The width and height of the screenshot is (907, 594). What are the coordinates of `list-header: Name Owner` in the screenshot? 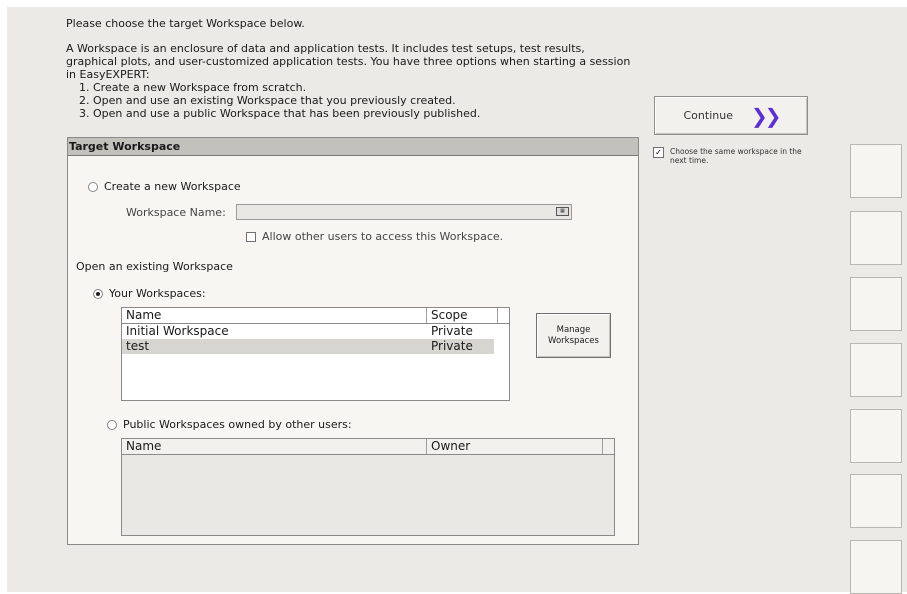 It's located at (368, 447).